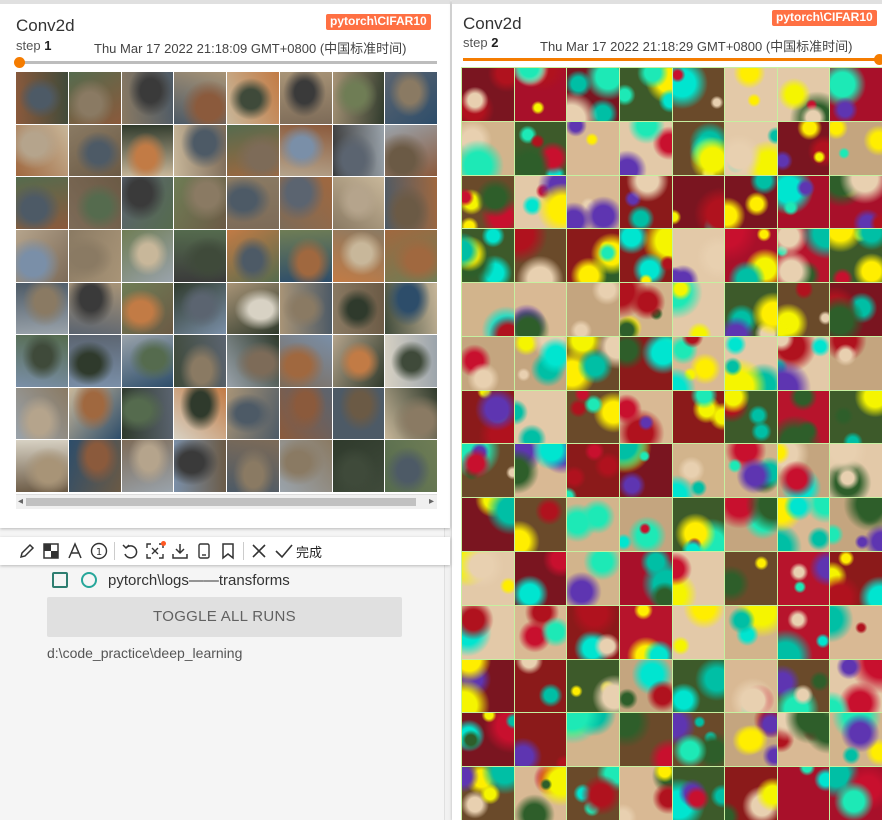  What do you see at coordinates (225, 2) in the screenshot?
I see `card-top-border` at bounding box center [225, 2].